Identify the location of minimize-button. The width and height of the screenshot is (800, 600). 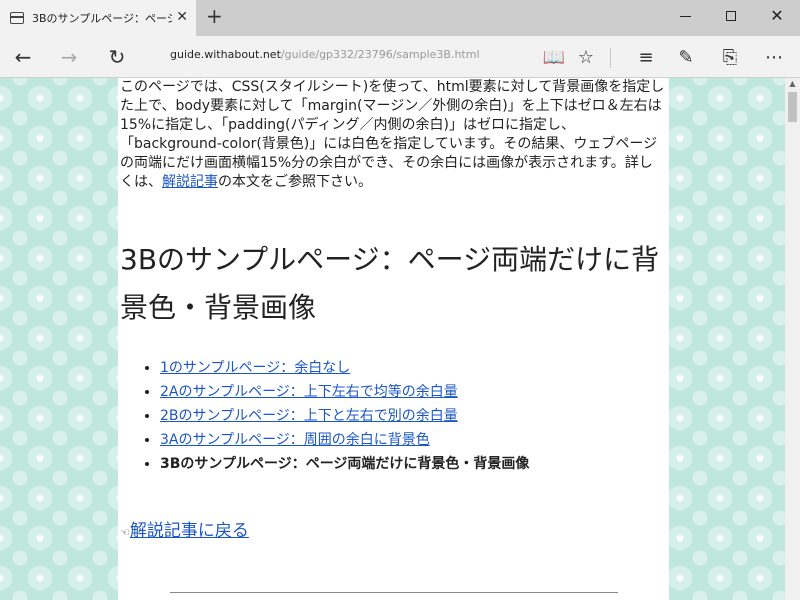
(685, 16).